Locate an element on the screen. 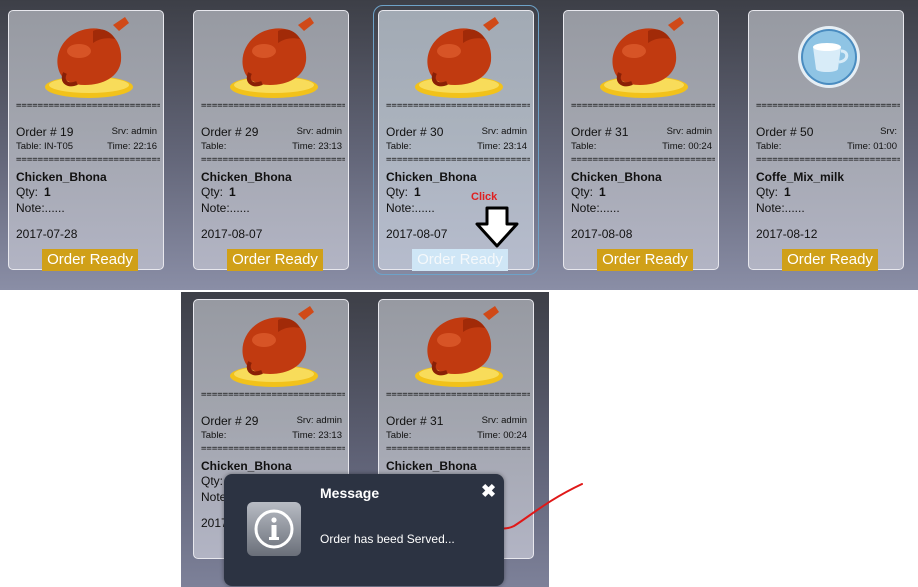  info-icon is located at coordinates (274, 529).